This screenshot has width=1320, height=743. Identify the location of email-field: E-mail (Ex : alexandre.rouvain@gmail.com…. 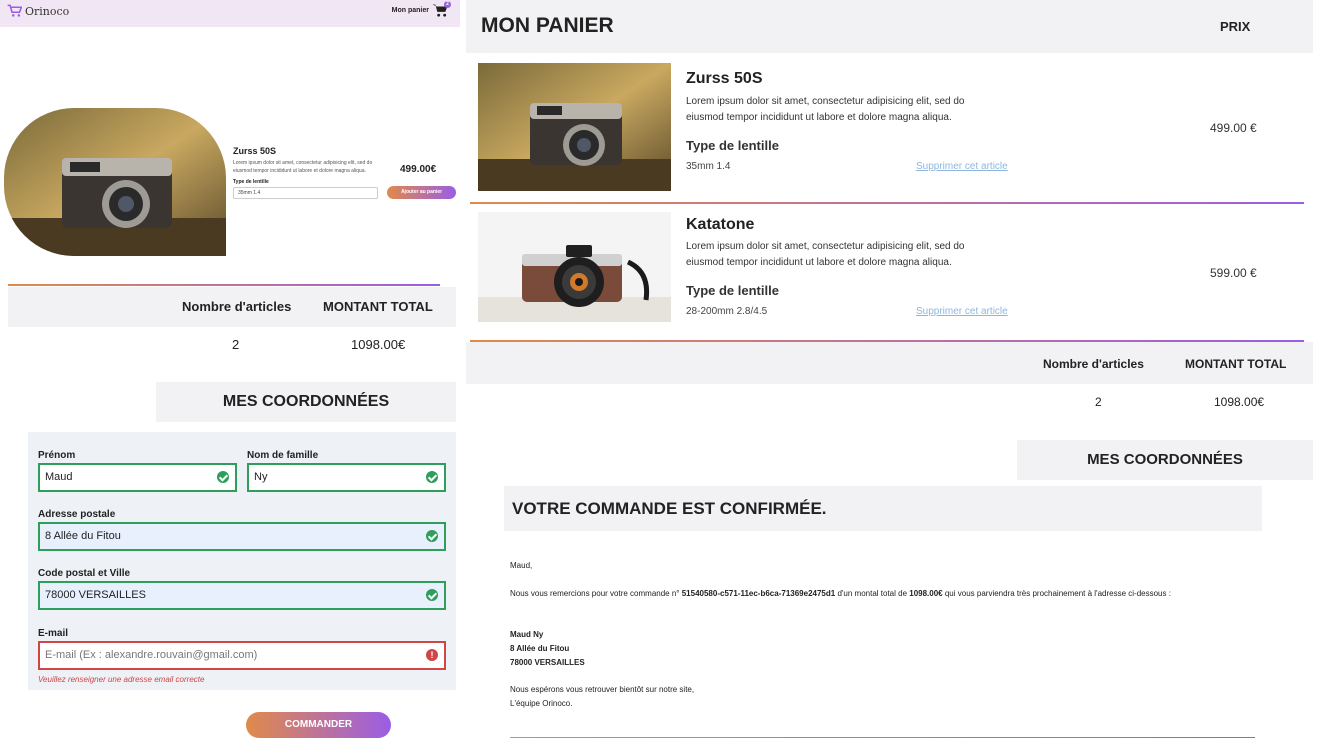
(242, 655).